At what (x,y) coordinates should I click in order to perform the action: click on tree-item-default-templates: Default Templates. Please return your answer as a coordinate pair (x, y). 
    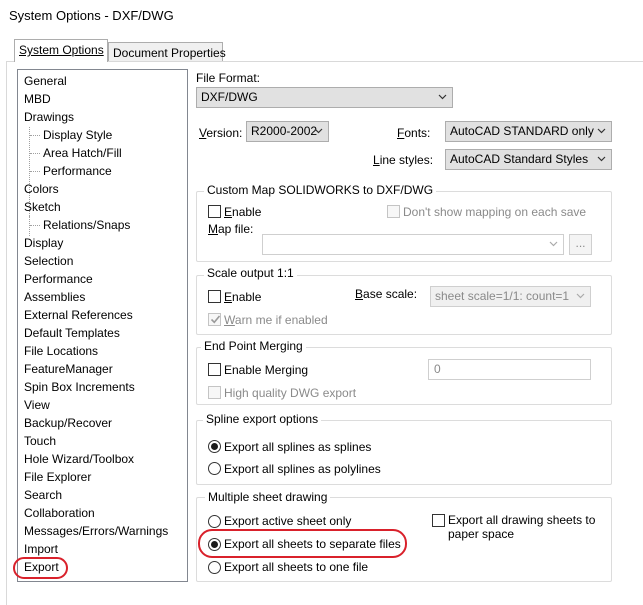
    Looking at the image, I should click on (72, 333).